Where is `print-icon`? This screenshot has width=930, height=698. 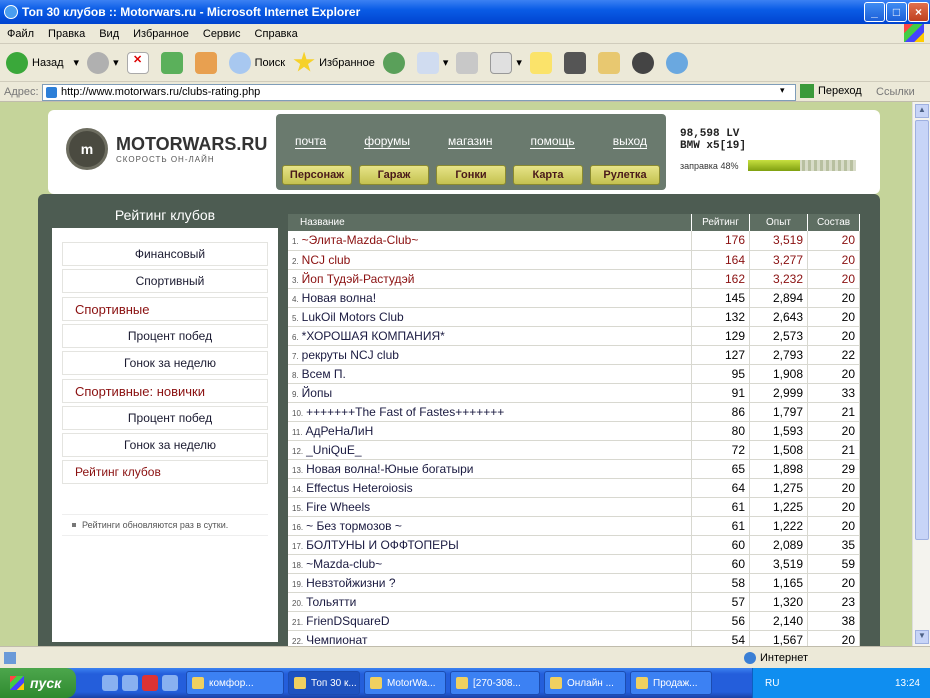 print-icon is located at coordinates (467, 62).